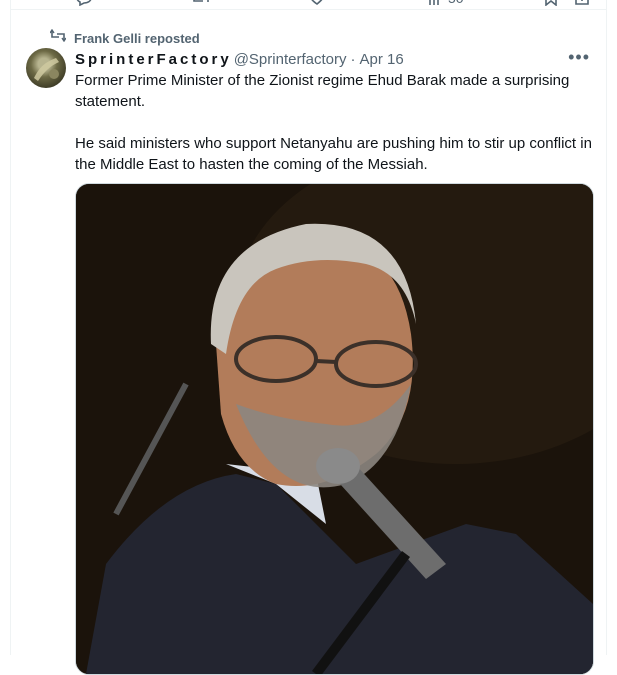 This screenshot has height=675, width=617. I want to click on bookmark-icon, so click(551, 4).